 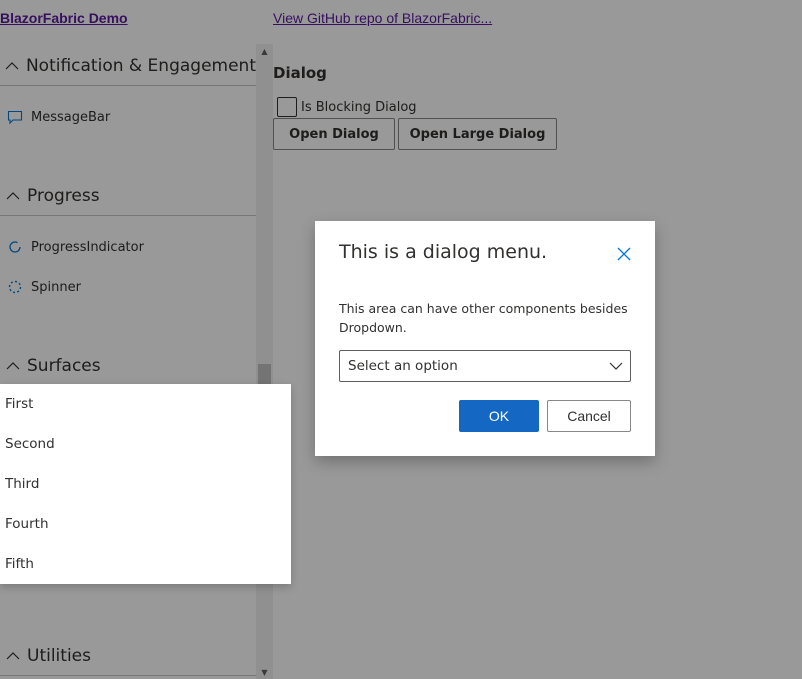 What do you see at coordinates (19, 404) in the screenshot?
I see `option-label: First` at bounding box center [19, 404].